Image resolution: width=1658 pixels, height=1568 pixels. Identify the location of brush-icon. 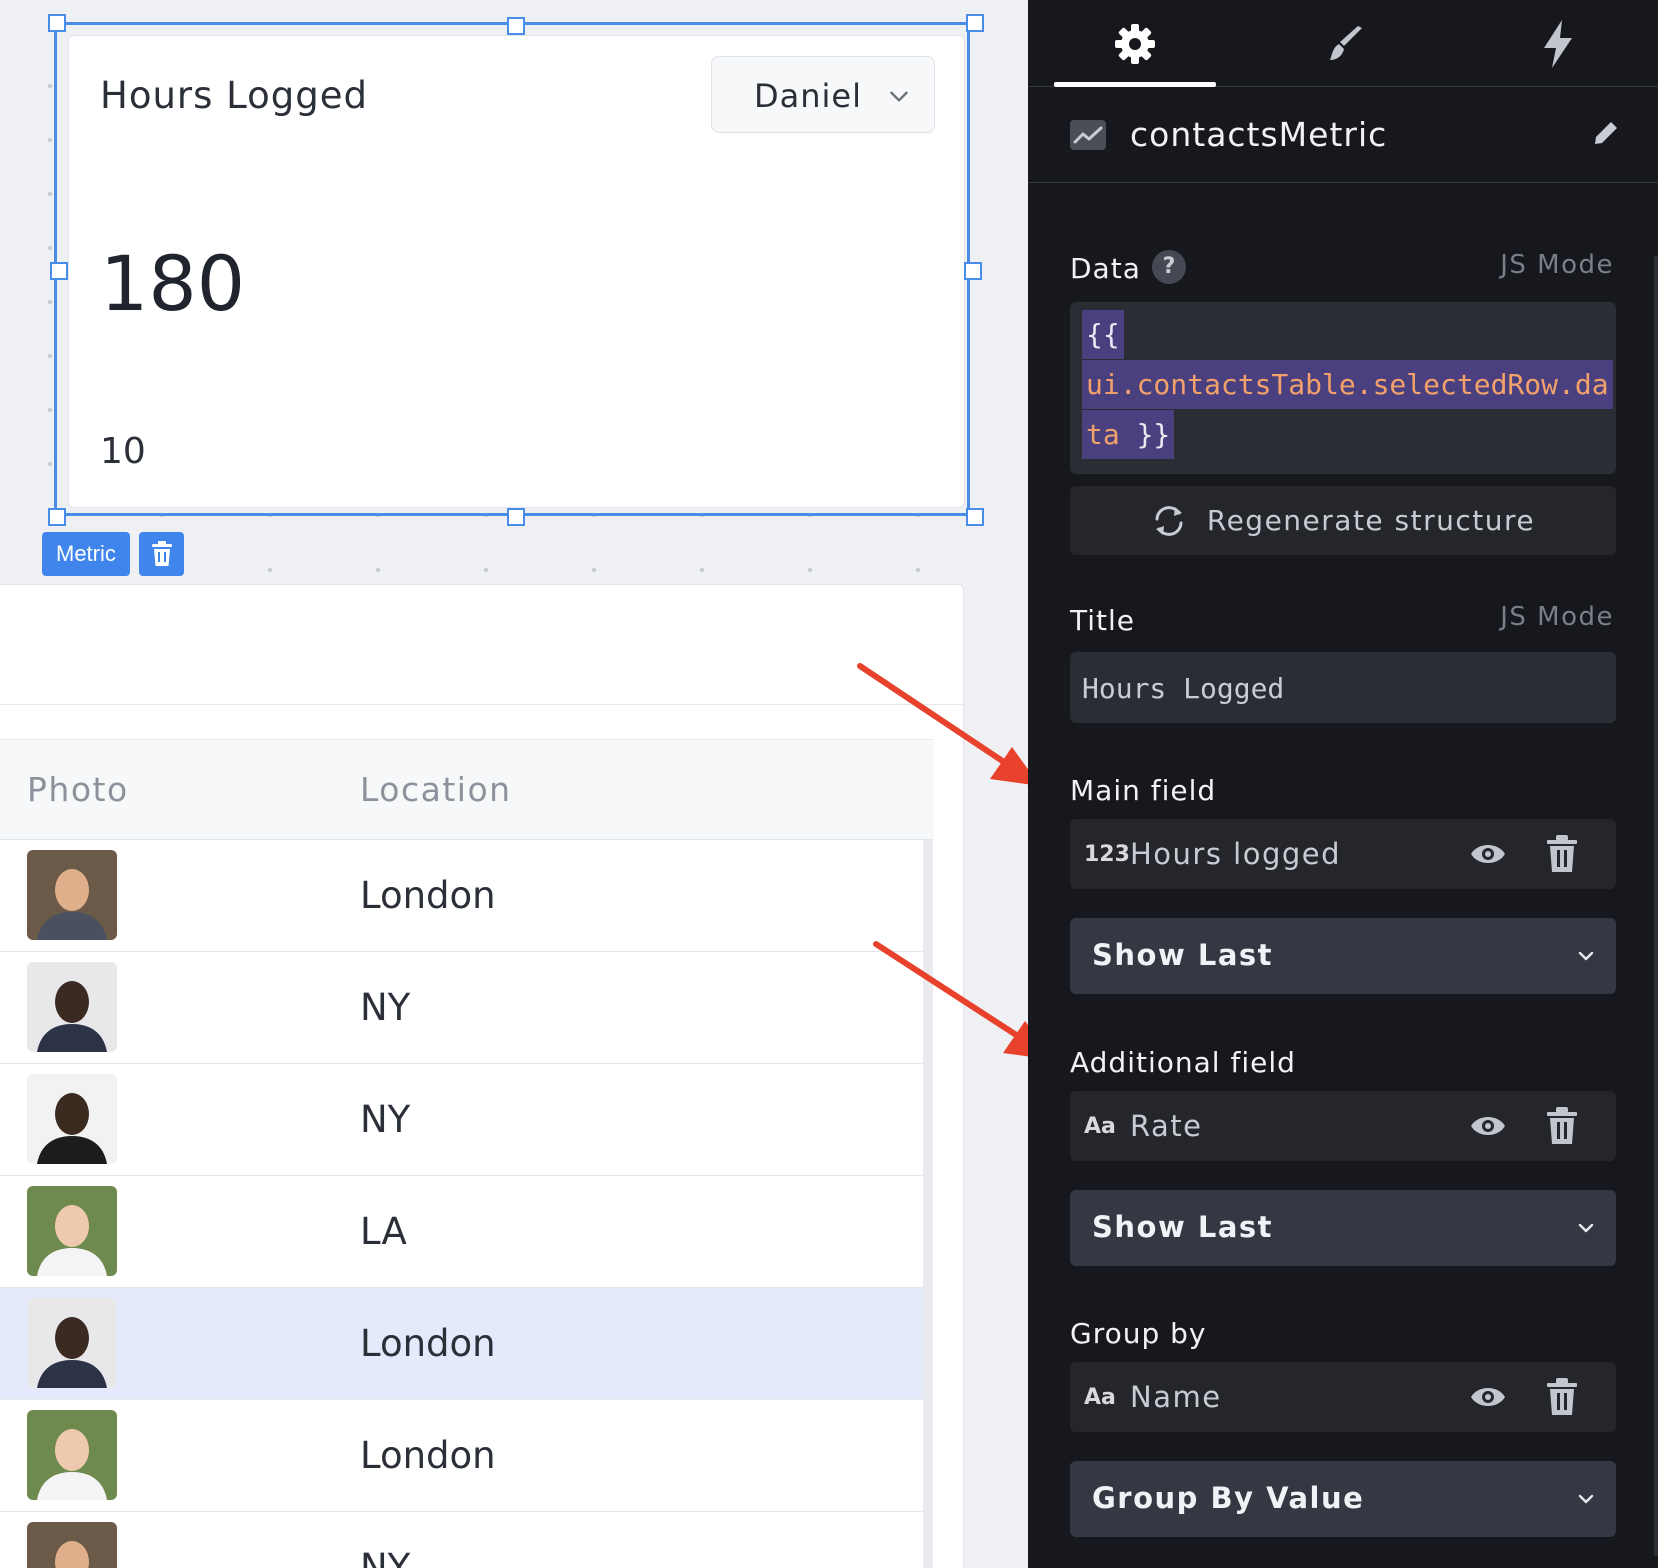
(1346, 42).